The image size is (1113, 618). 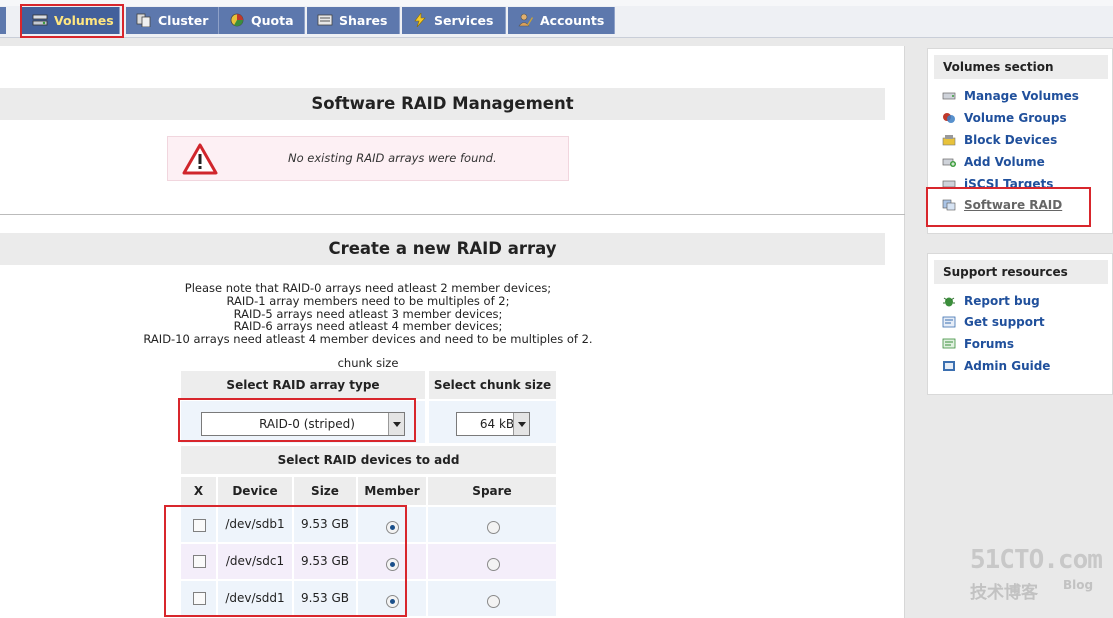 What do you see at coordinates (1021, 272) in the screenshot?
I see `support-resources-title: Support resources` at bounding box center [1021, 272].